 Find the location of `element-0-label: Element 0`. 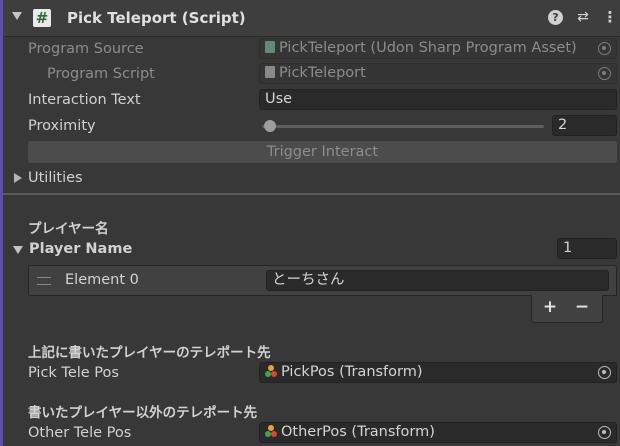

element-0-label: Element 0 is located at coordinates (102, 280).